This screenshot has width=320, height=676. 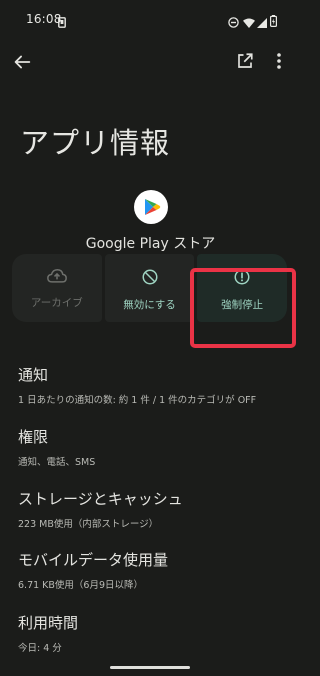 I want to click on wifi-icon, so click(x=249, y=22).